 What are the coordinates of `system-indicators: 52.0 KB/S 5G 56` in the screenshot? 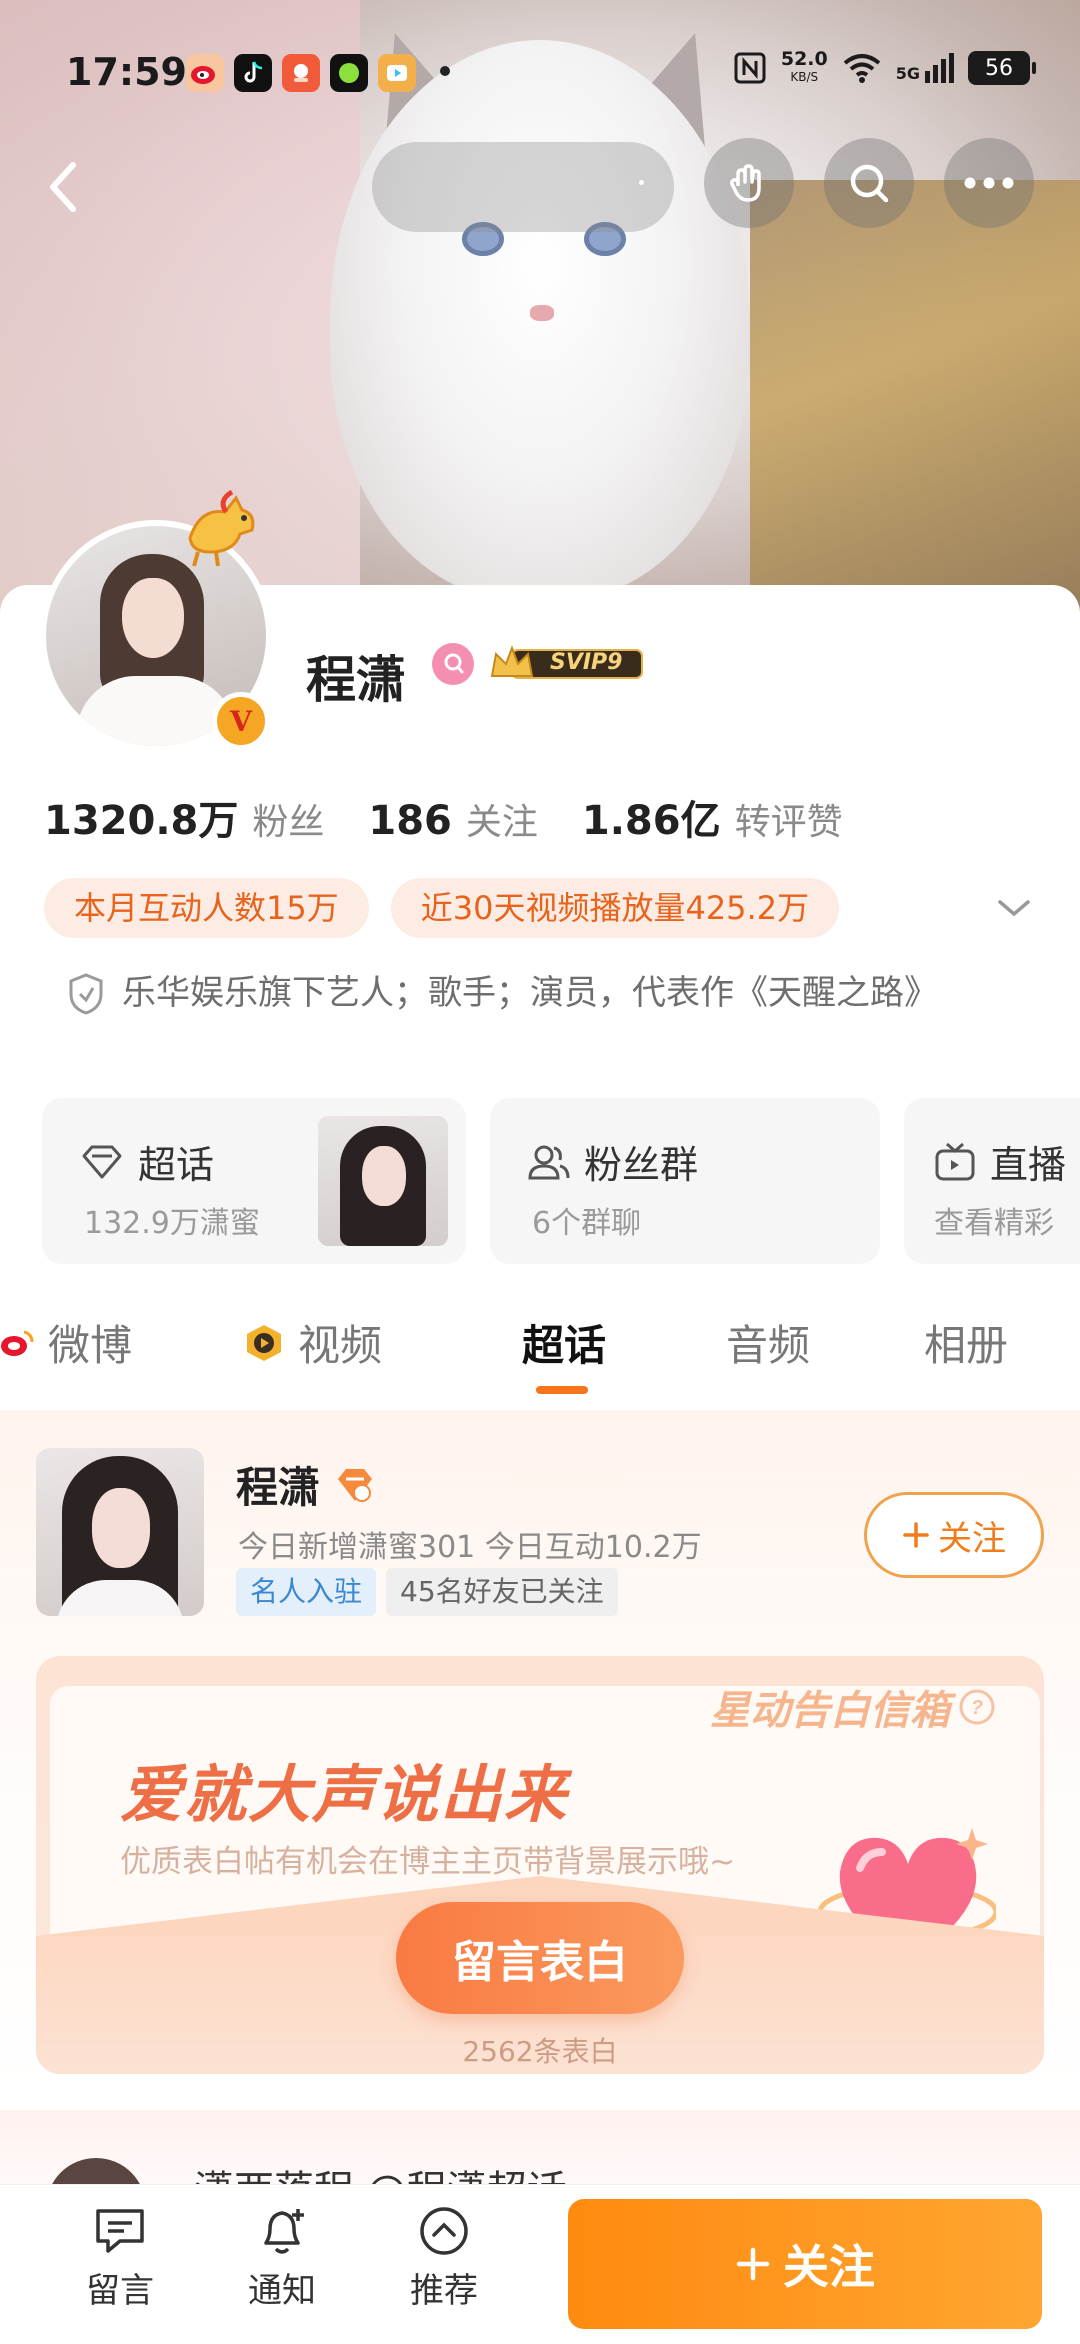 It's located at (884, 67).